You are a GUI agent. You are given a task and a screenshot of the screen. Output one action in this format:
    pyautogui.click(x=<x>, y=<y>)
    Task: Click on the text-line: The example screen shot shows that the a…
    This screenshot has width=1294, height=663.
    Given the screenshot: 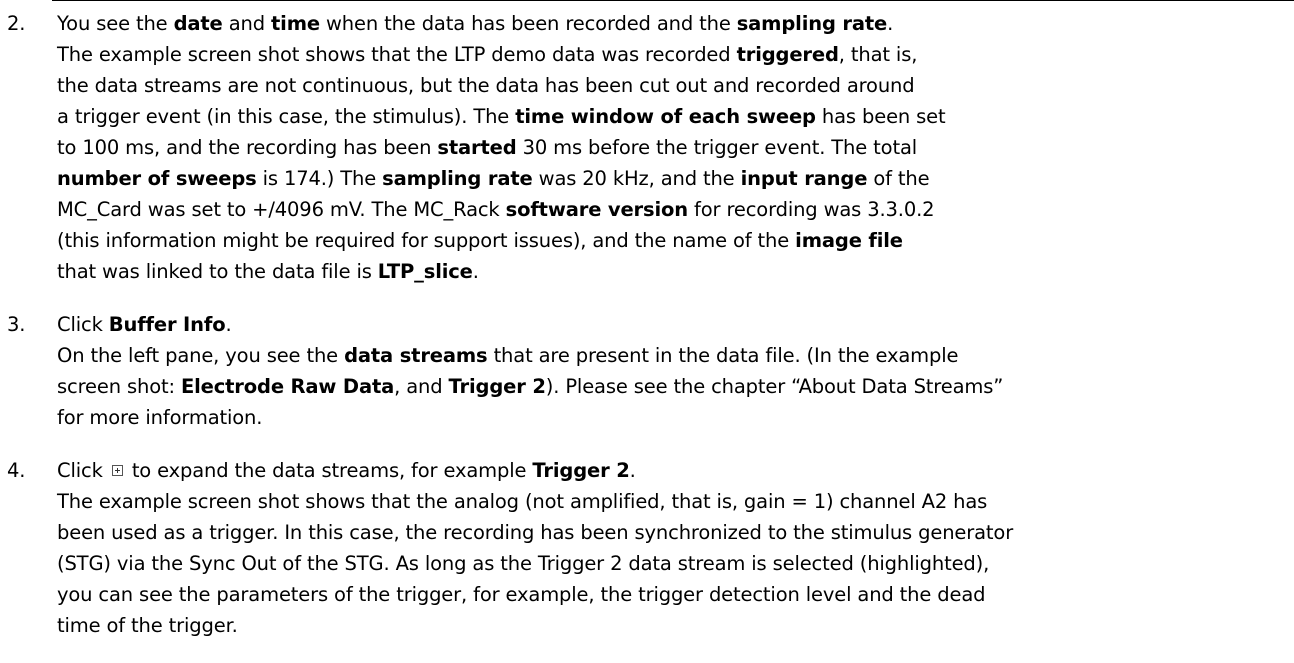 What is the action you would take?
    pyautogui.click(x=672, y=501)
    